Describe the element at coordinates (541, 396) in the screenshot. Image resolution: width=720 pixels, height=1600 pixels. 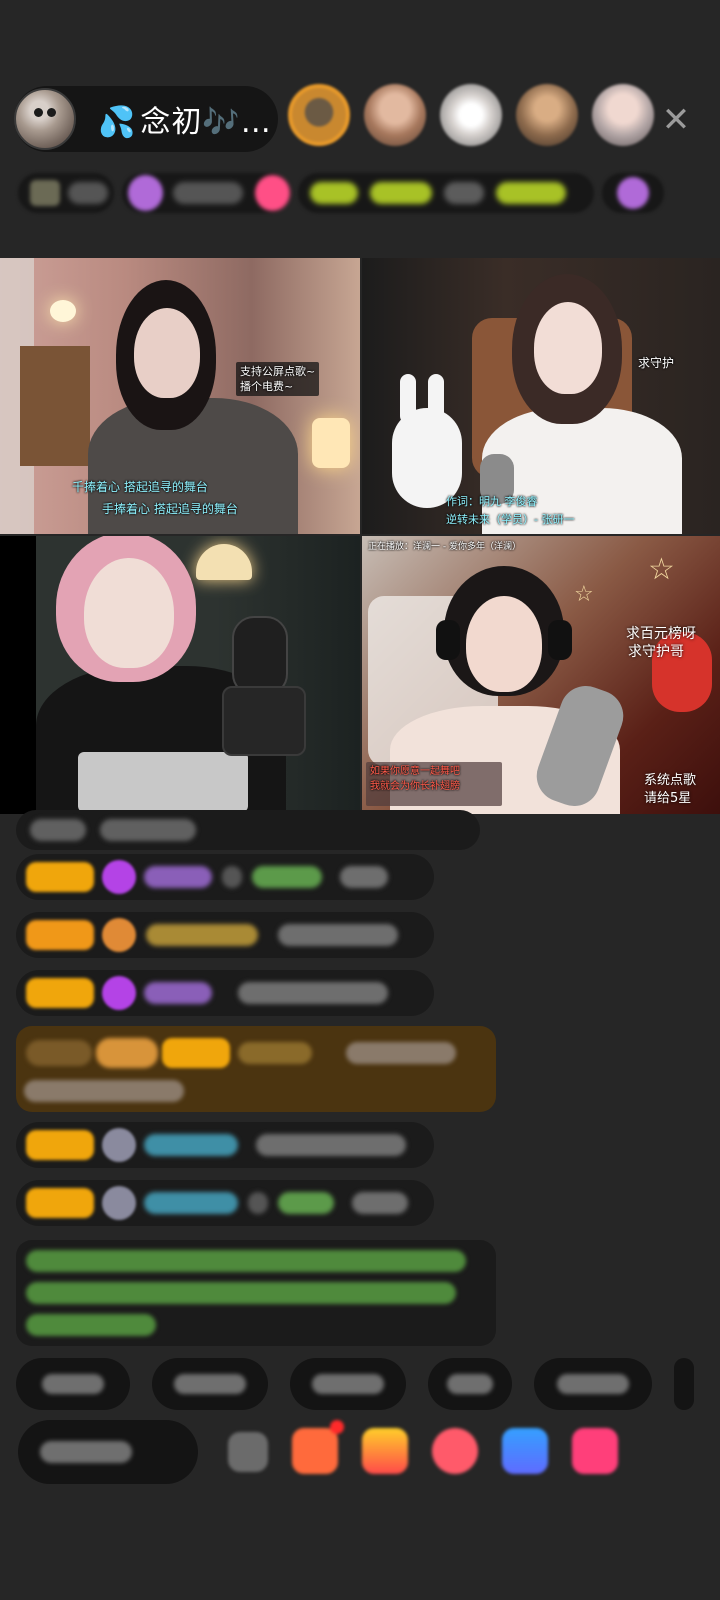
I see `video-tile-2: 求守护 作词：明九 李俊睿 逆转未来（学员）- 张研一` at that location.